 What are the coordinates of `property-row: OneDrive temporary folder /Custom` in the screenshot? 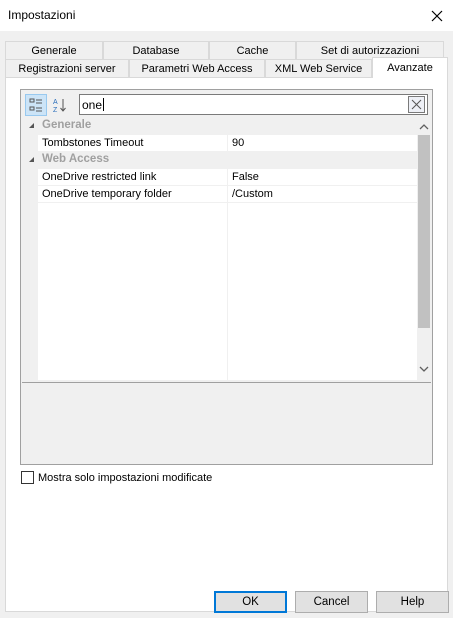 It's located at (219, 194).